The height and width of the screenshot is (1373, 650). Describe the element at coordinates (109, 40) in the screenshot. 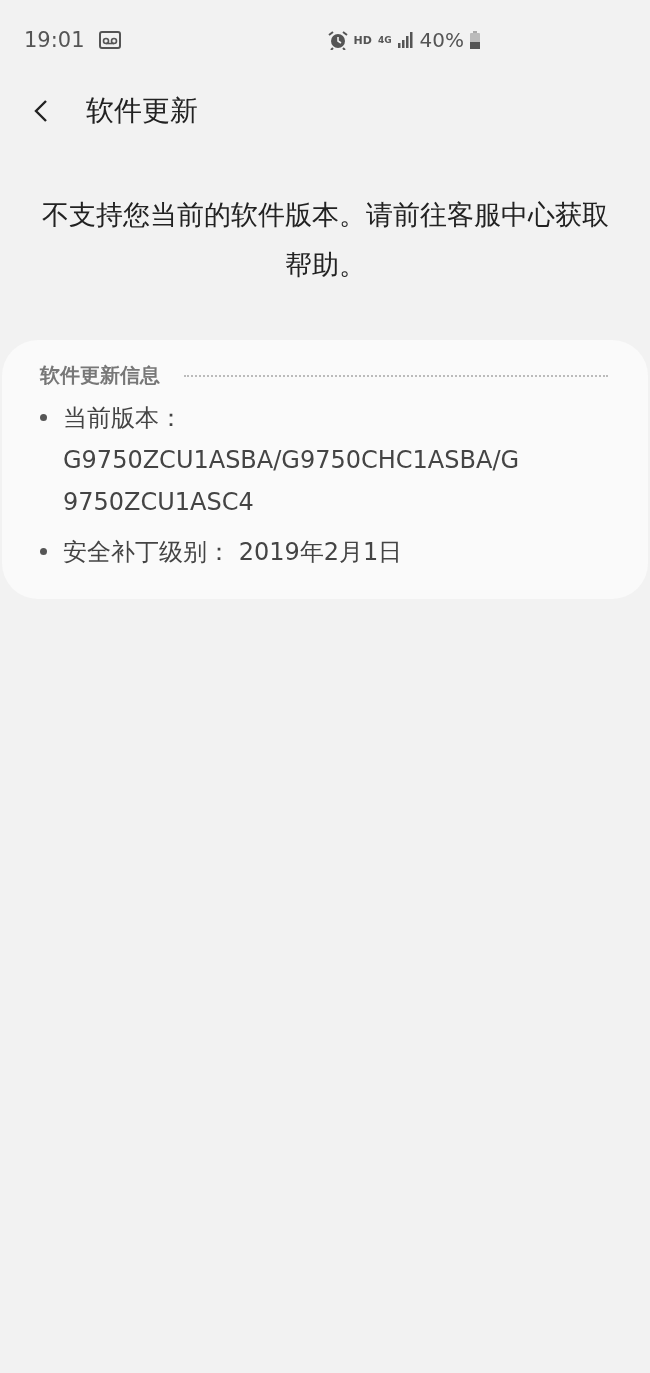

I see `voicemail-icon` at that location.